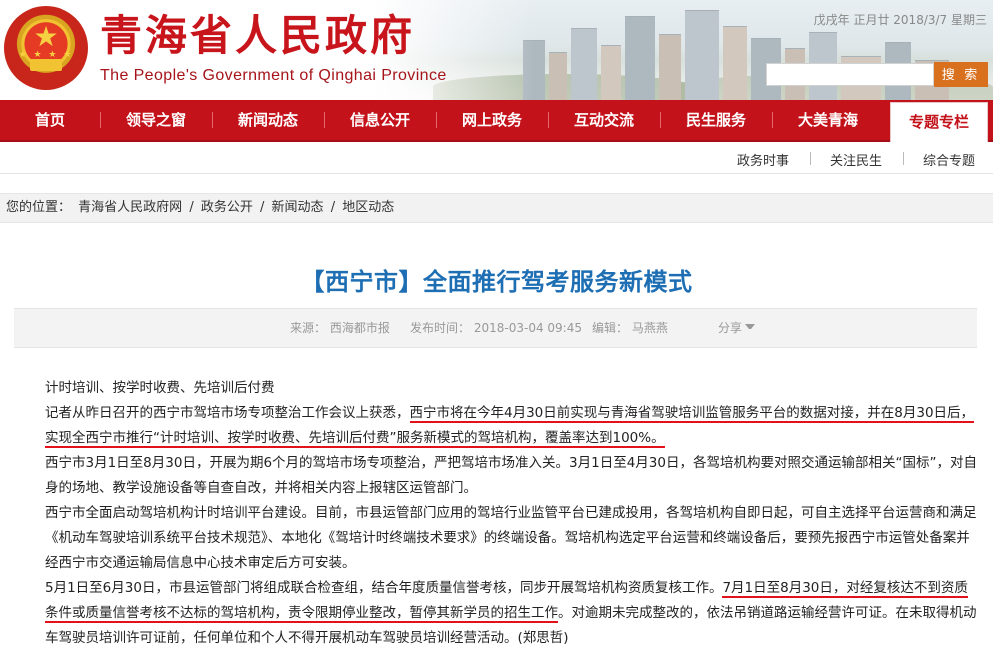  What do you see at coordinates (359, 328) in the screenshot?
I see `source-value: 西海都市报` at bounding box center [359, 328].